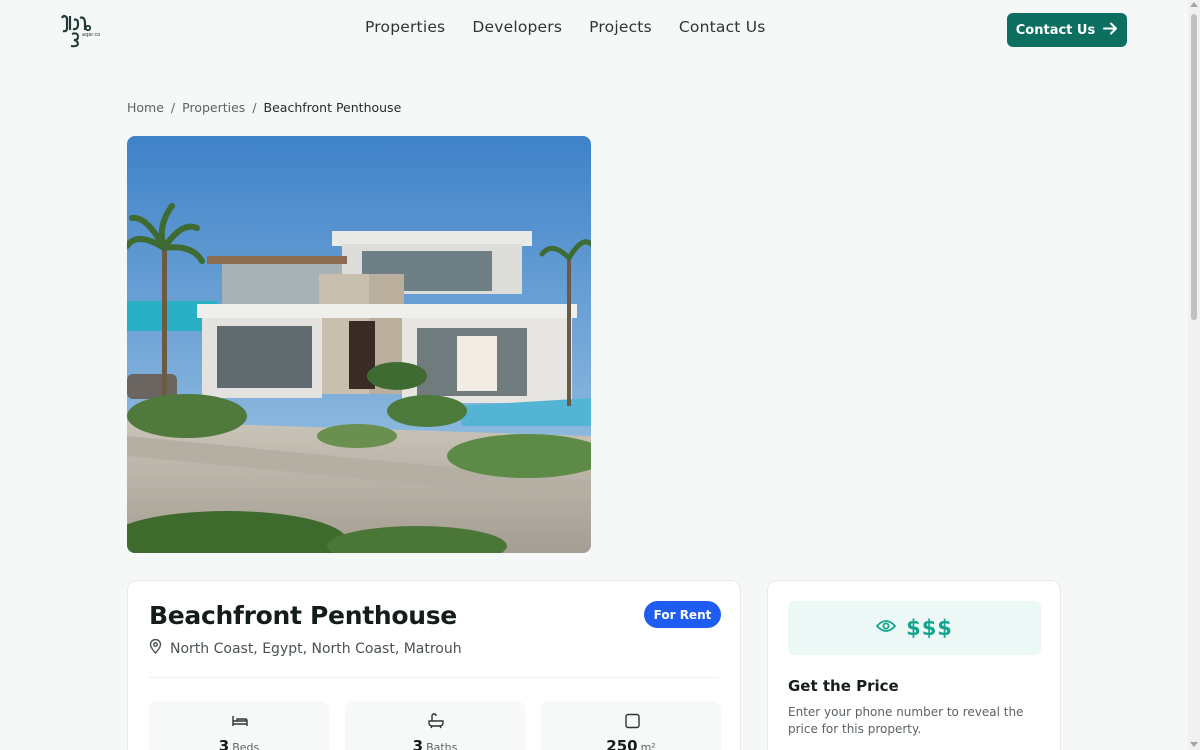 The width and height of the screenshot is (1200, 750). I want to click on nav-link-developers: Developers, so click(517, 27).